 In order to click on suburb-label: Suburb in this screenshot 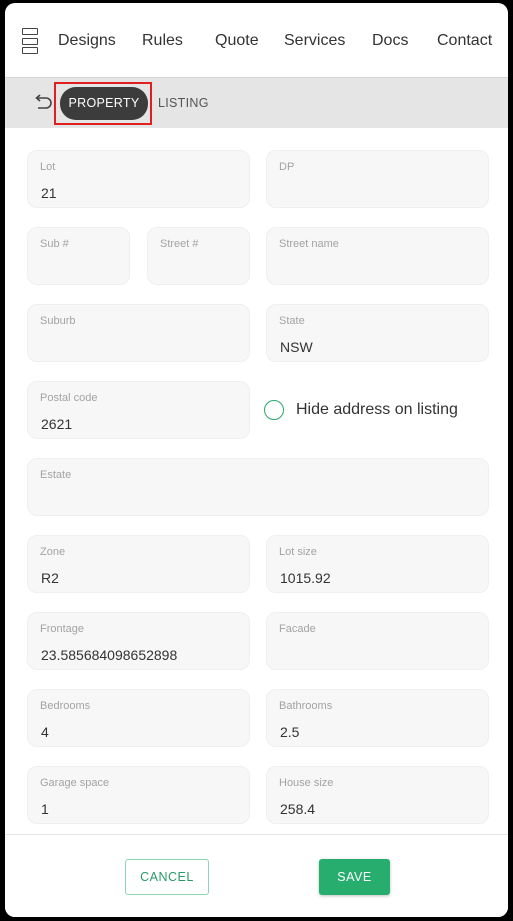, I will do `click(58, 321)`.